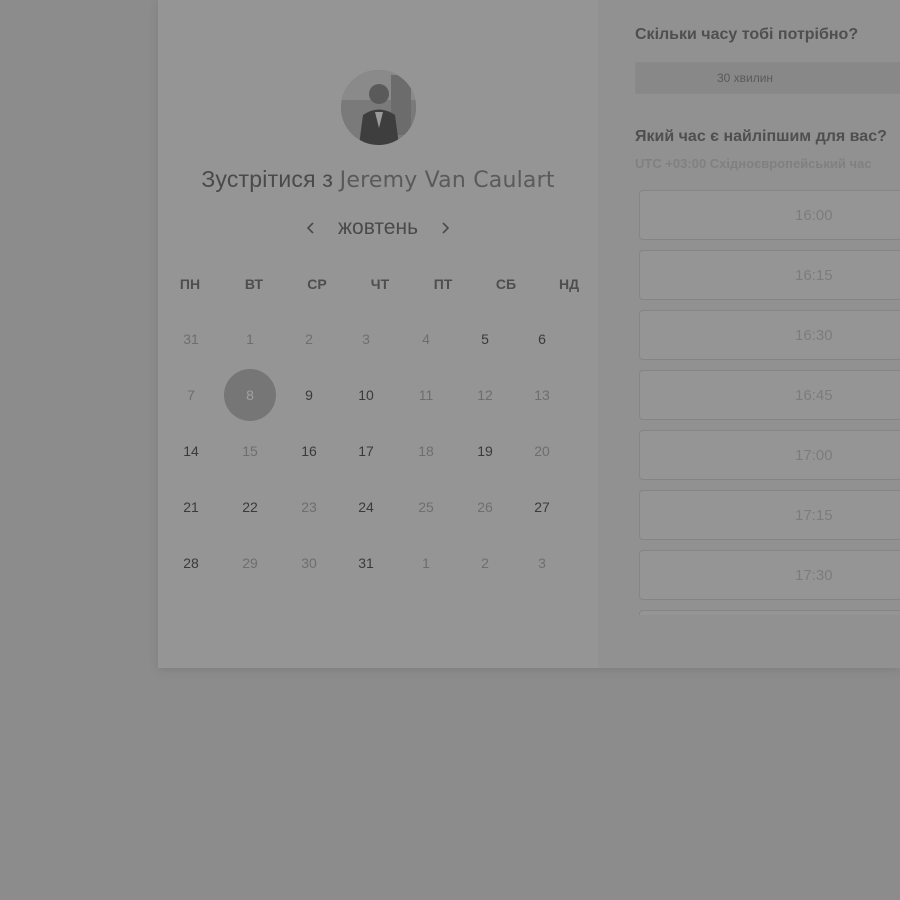 Image resolution: width=900 pixels, height=900 pixels. What do you see at coordinates (761, 136) in the screenshot?
I see `time-question: Який час є найліпшим для вас?` at bounding box center [761, 136].